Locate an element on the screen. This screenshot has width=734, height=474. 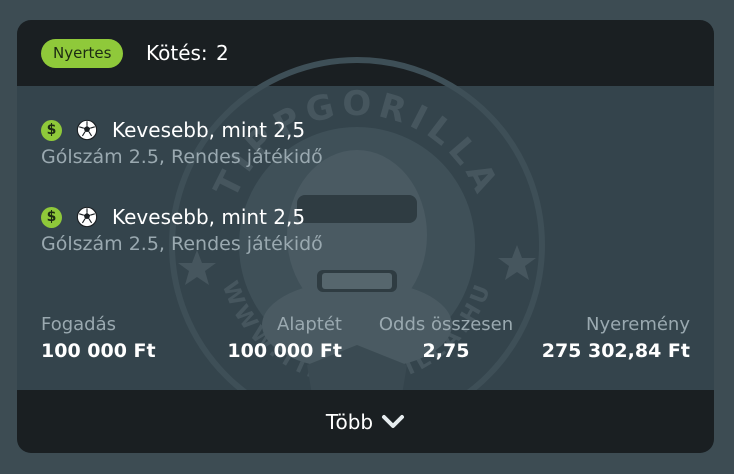
chevron-down-icon is located at coordinates (393, 421).